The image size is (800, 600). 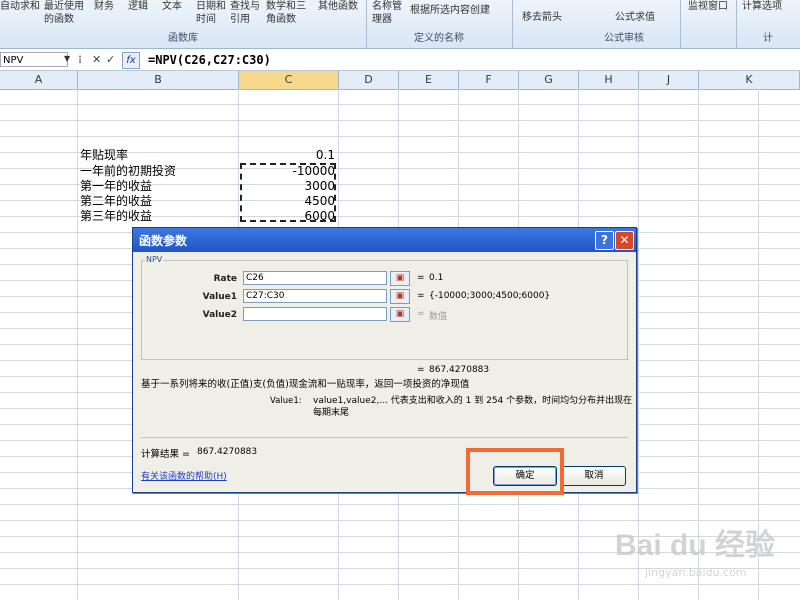 I want to click on lookup-reference-button: 查找与引用, so click(x=246, y=13).